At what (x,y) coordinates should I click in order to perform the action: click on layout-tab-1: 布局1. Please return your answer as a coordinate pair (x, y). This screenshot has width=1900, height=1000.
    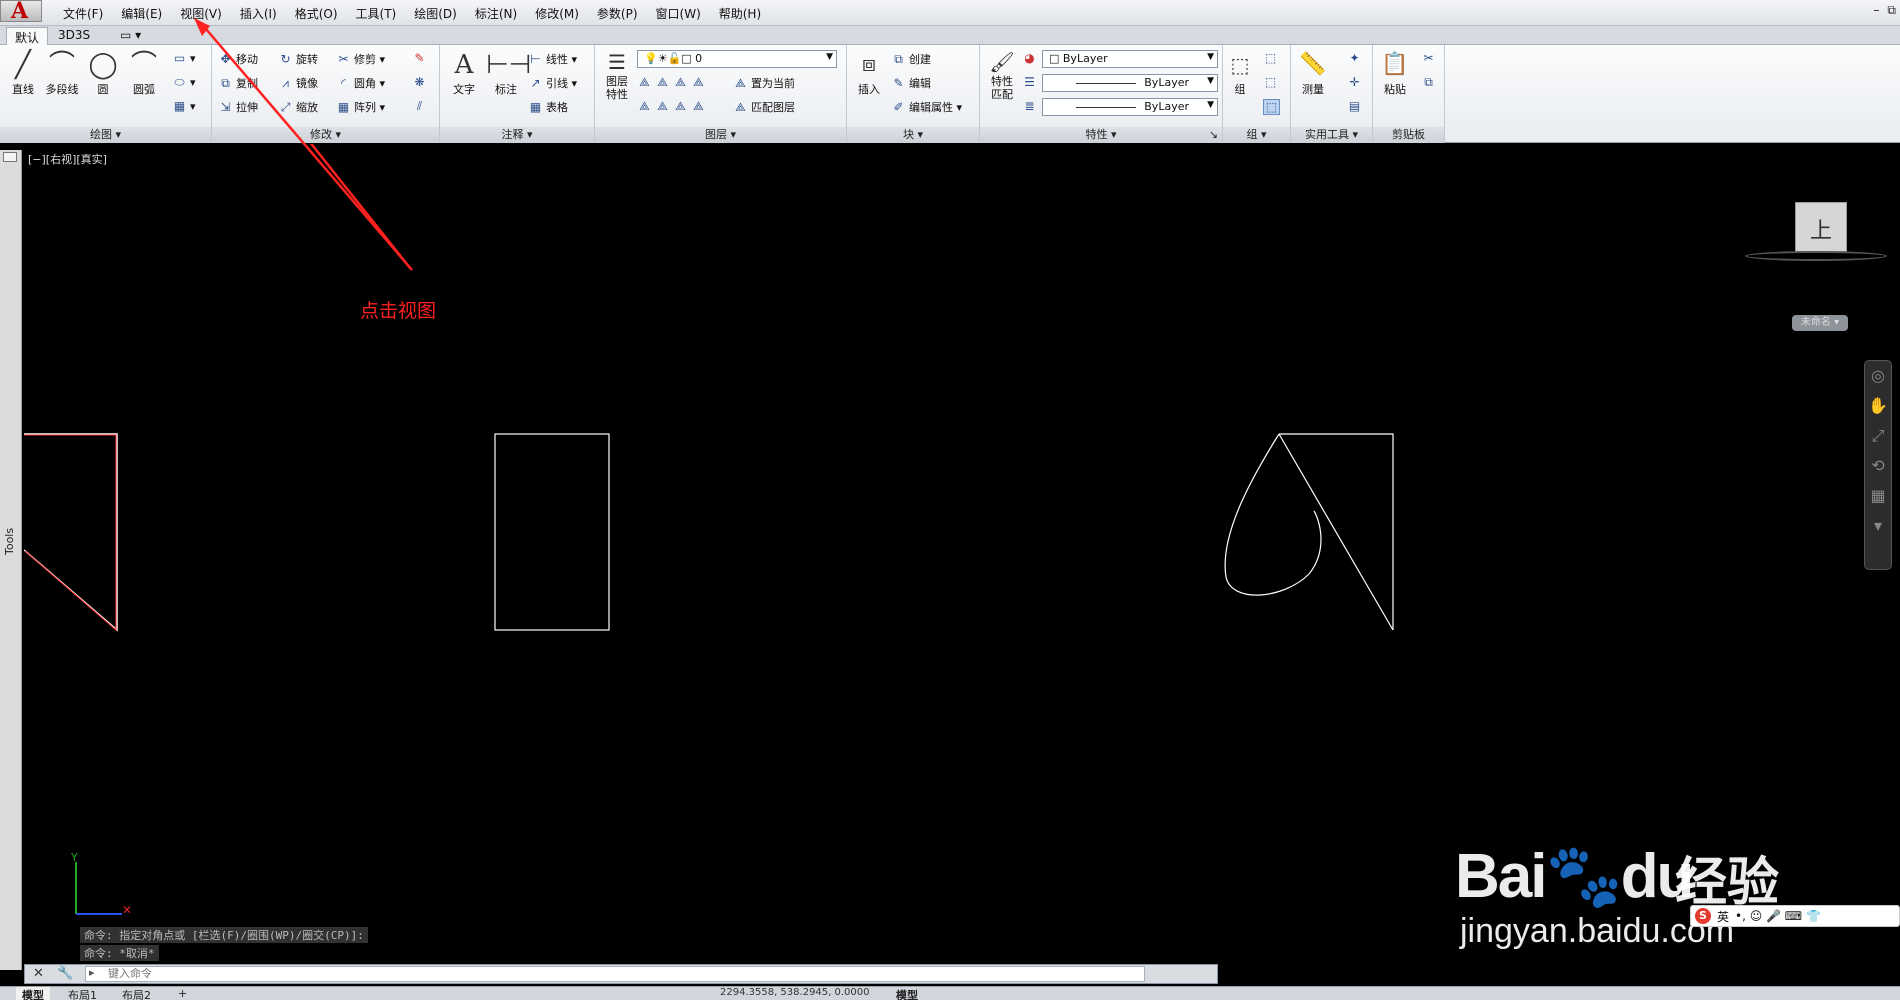
    Looking at the image, I should click on (82, 993).